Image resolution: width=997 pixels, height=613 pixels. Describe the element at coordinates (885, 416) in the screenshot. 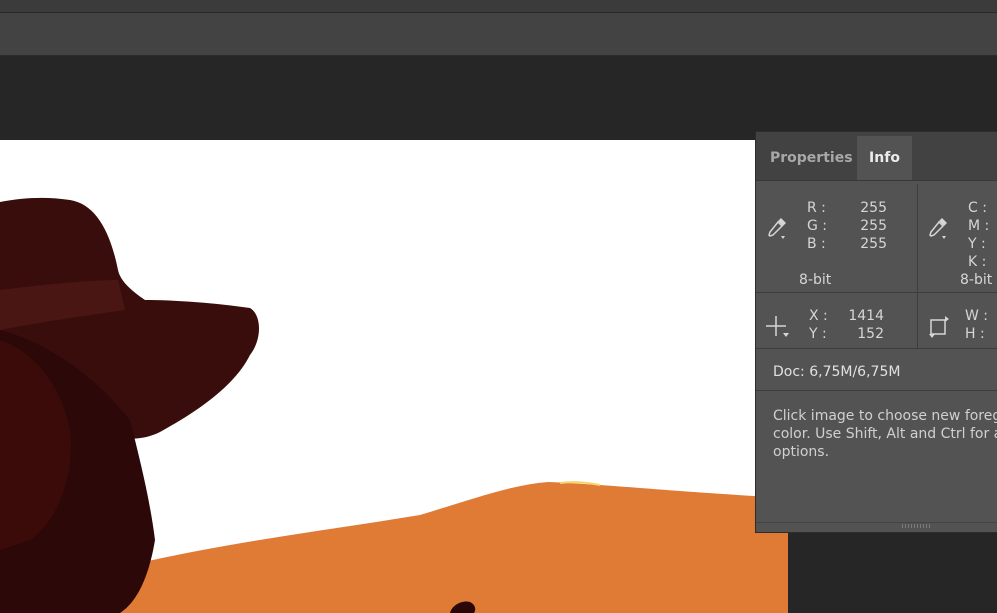

I see `hint-line: Click image to choose new foreground` at that location.